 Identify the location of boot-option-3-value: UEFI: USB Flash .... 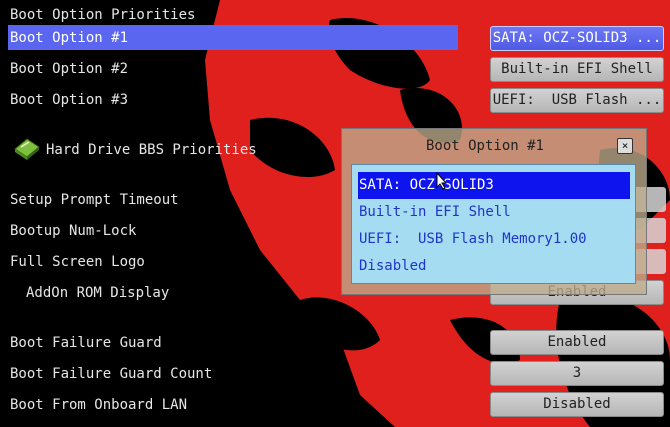
(577, 100).